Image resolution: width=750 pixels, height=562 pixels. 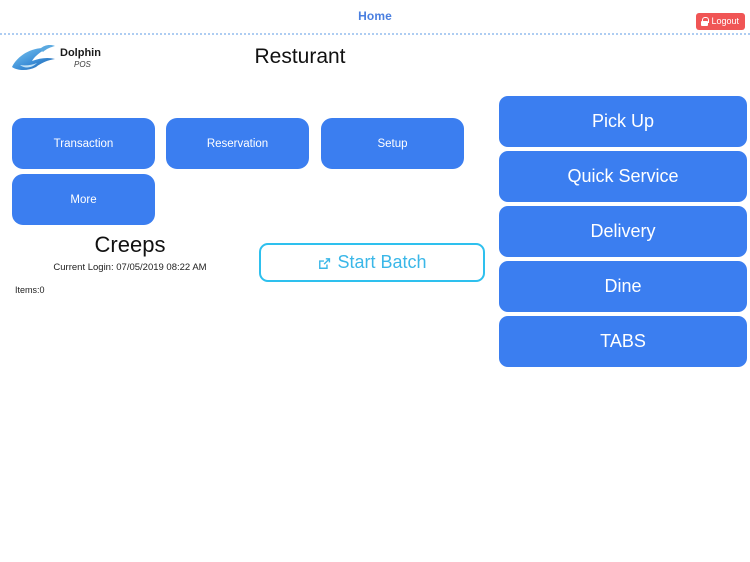 I want to click on start-batch-button: Start Batch, so click(x=372, y=262).